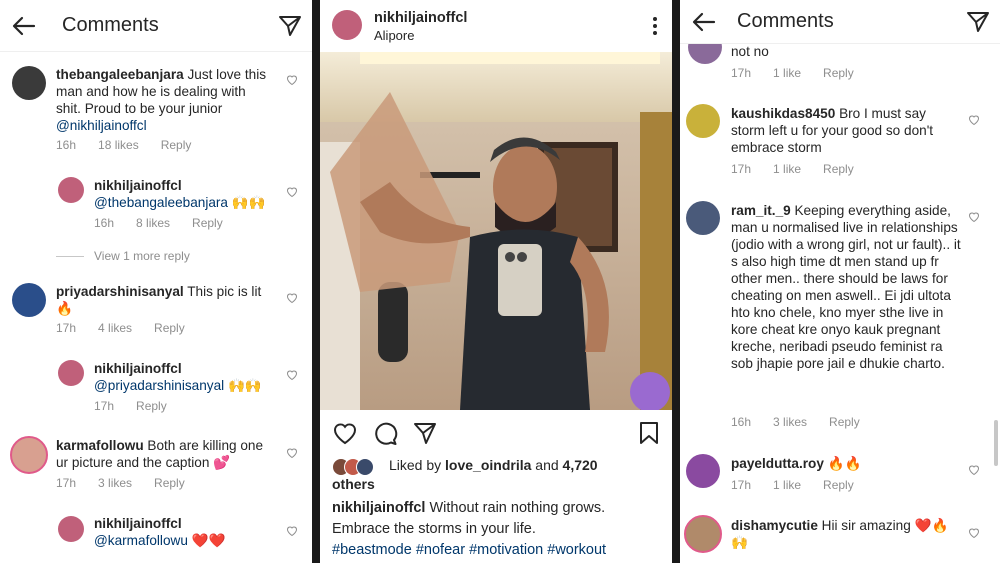 The height and width of the screenshot is (563, 1000). I want to click on liked-others: others, so click(353, 484).